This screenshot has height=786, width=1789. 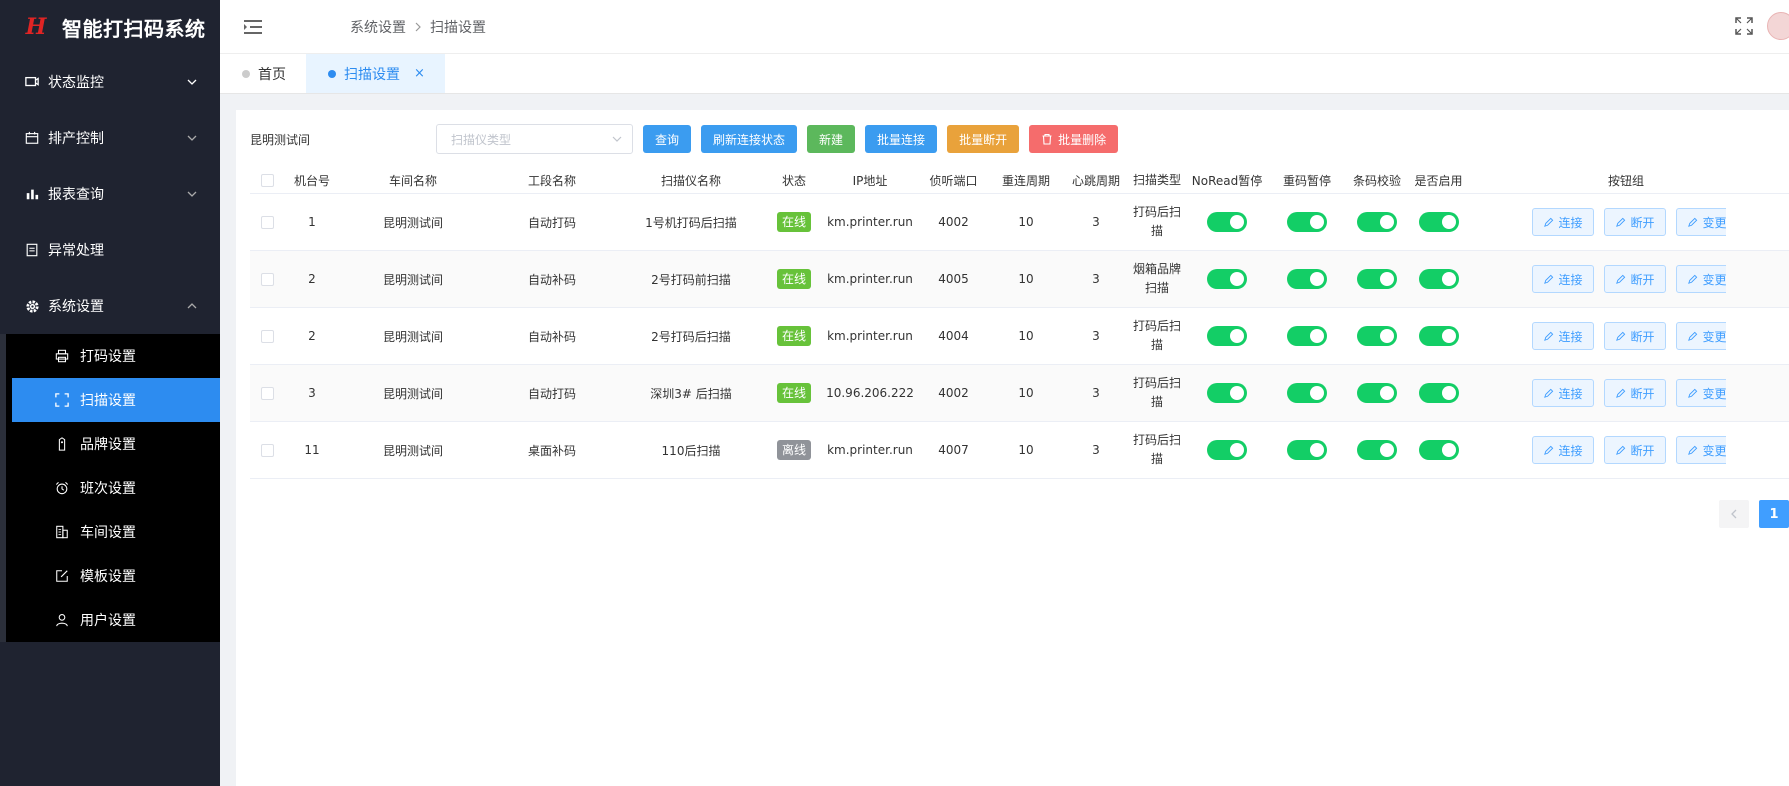 What do you see at coordinates (375, 73) in the screenshot?
I see `tab-scan-settings: 扫描设置 ×` at bounding box center [375, 73].